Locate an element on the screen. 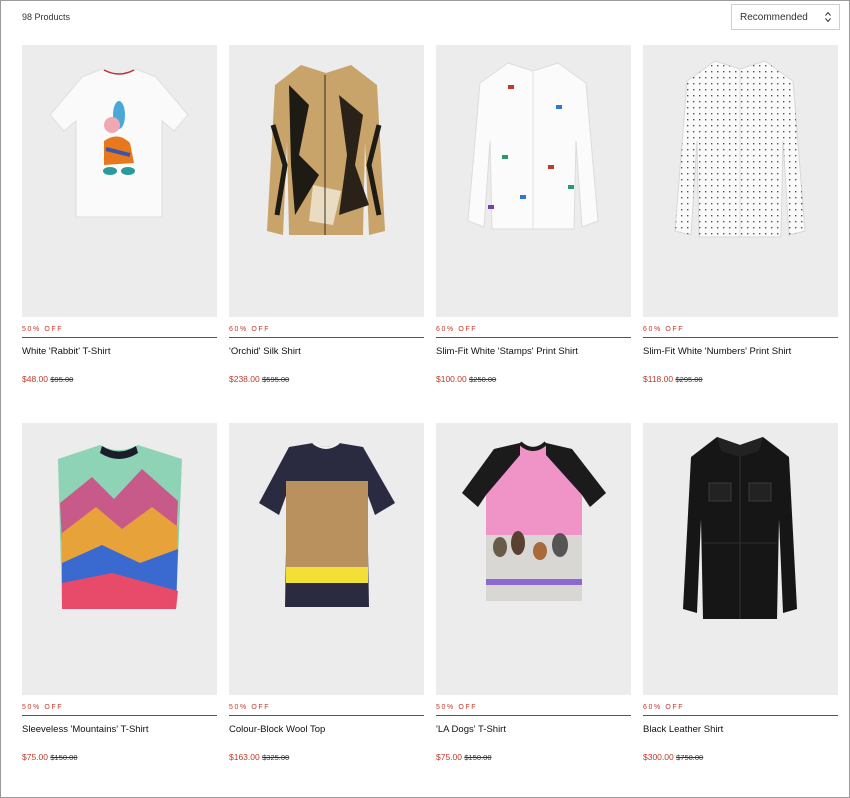  product-name: Slim-Fit White 'Numbers' Print Shirt is located at coordinates (717, 351).